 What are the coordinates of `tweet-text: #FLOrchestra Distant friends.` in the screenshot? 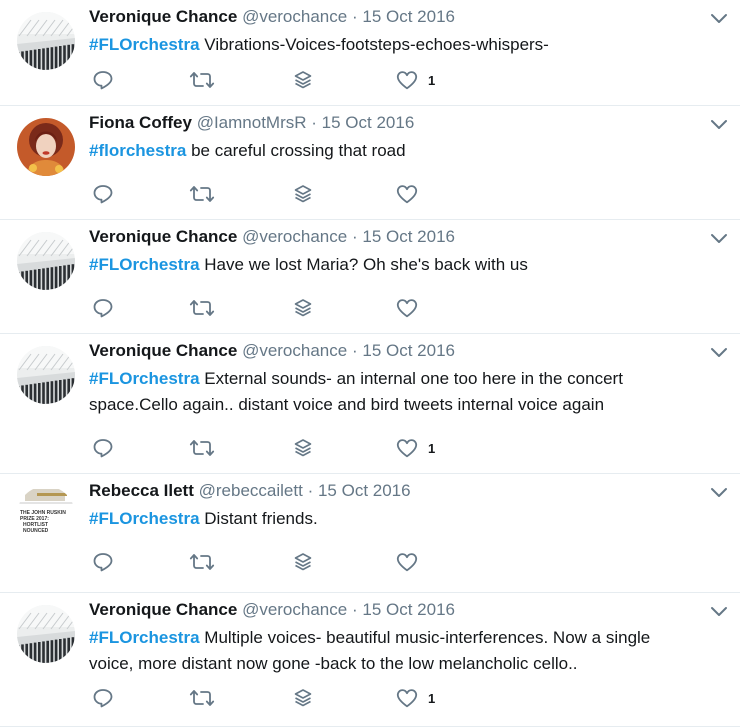 It's located at (389, 519).